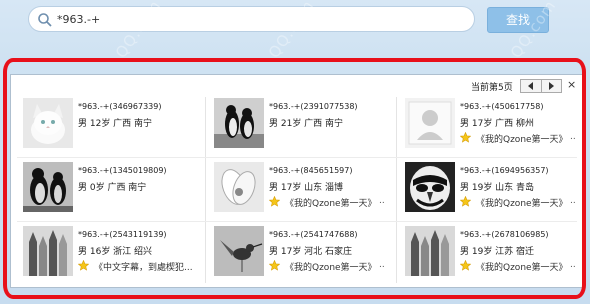 This screenshot has height=304, width=590. What do you see at coordinates (45, 20) in the screenshot?
I see `search-icon` at bounding box center [45, 20].